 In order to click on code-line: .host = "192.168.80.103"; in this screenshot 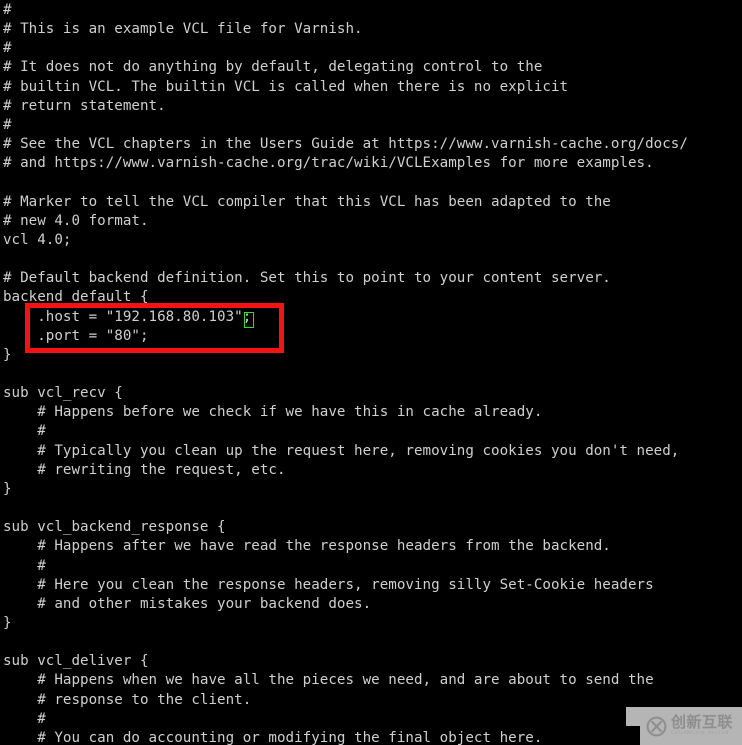, I will do `click(127, 316)`.